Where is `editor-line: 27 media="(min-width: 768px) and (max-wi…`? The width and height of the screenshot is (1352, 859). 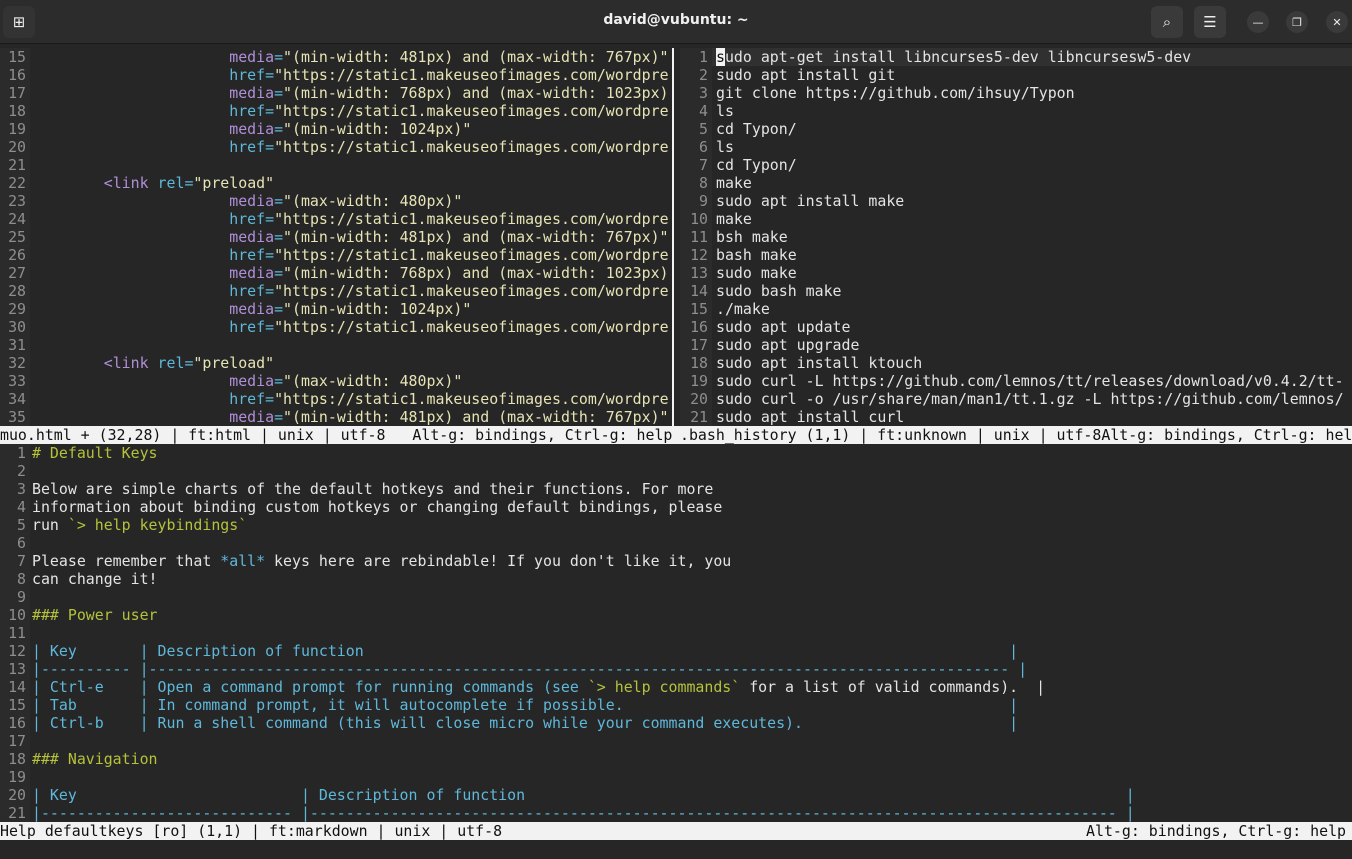 editor-line: 27 media="(min-width: 768px) and (max-wi… is located at coordinates (336, 273).